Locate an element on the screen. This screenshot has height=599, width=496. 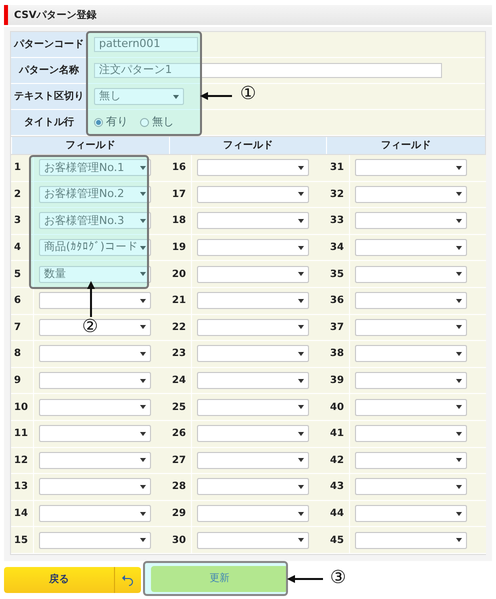
text-input: pattern001 is located at coordinates (146, 44).